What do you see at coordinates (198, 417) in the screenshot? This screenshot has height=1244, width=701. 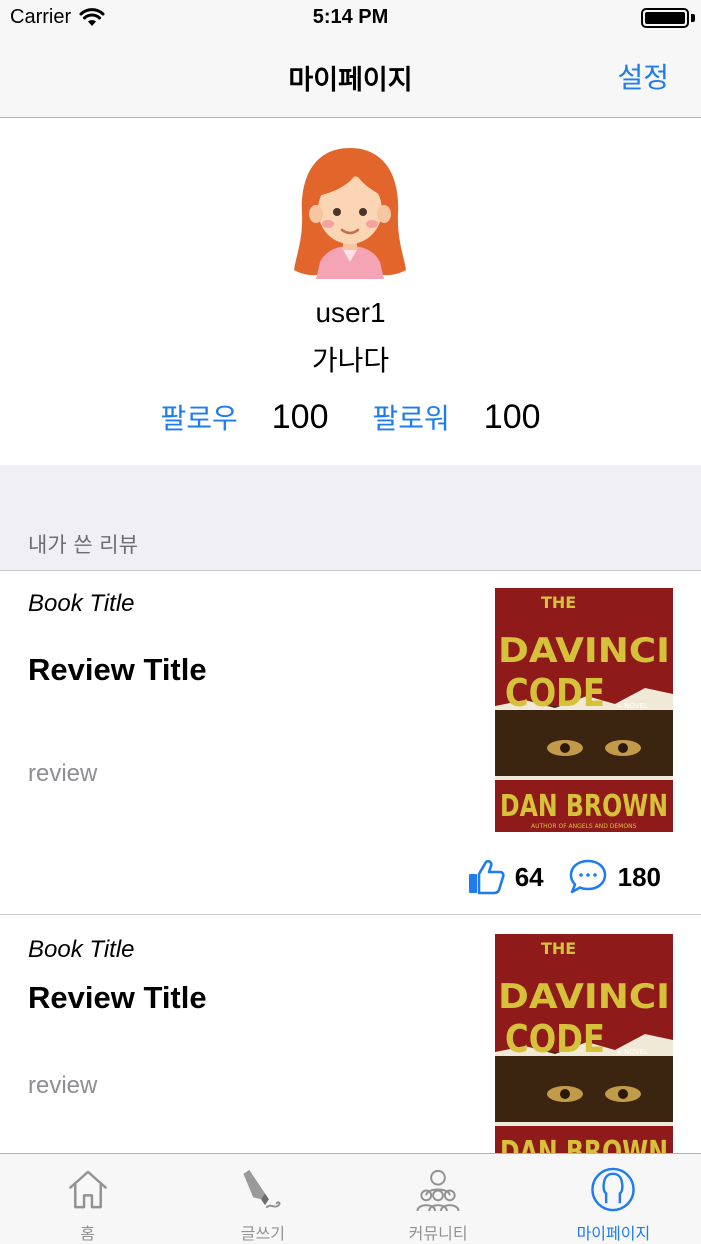 I see `following-link: 팔로우` at bounding box center [198, 417].